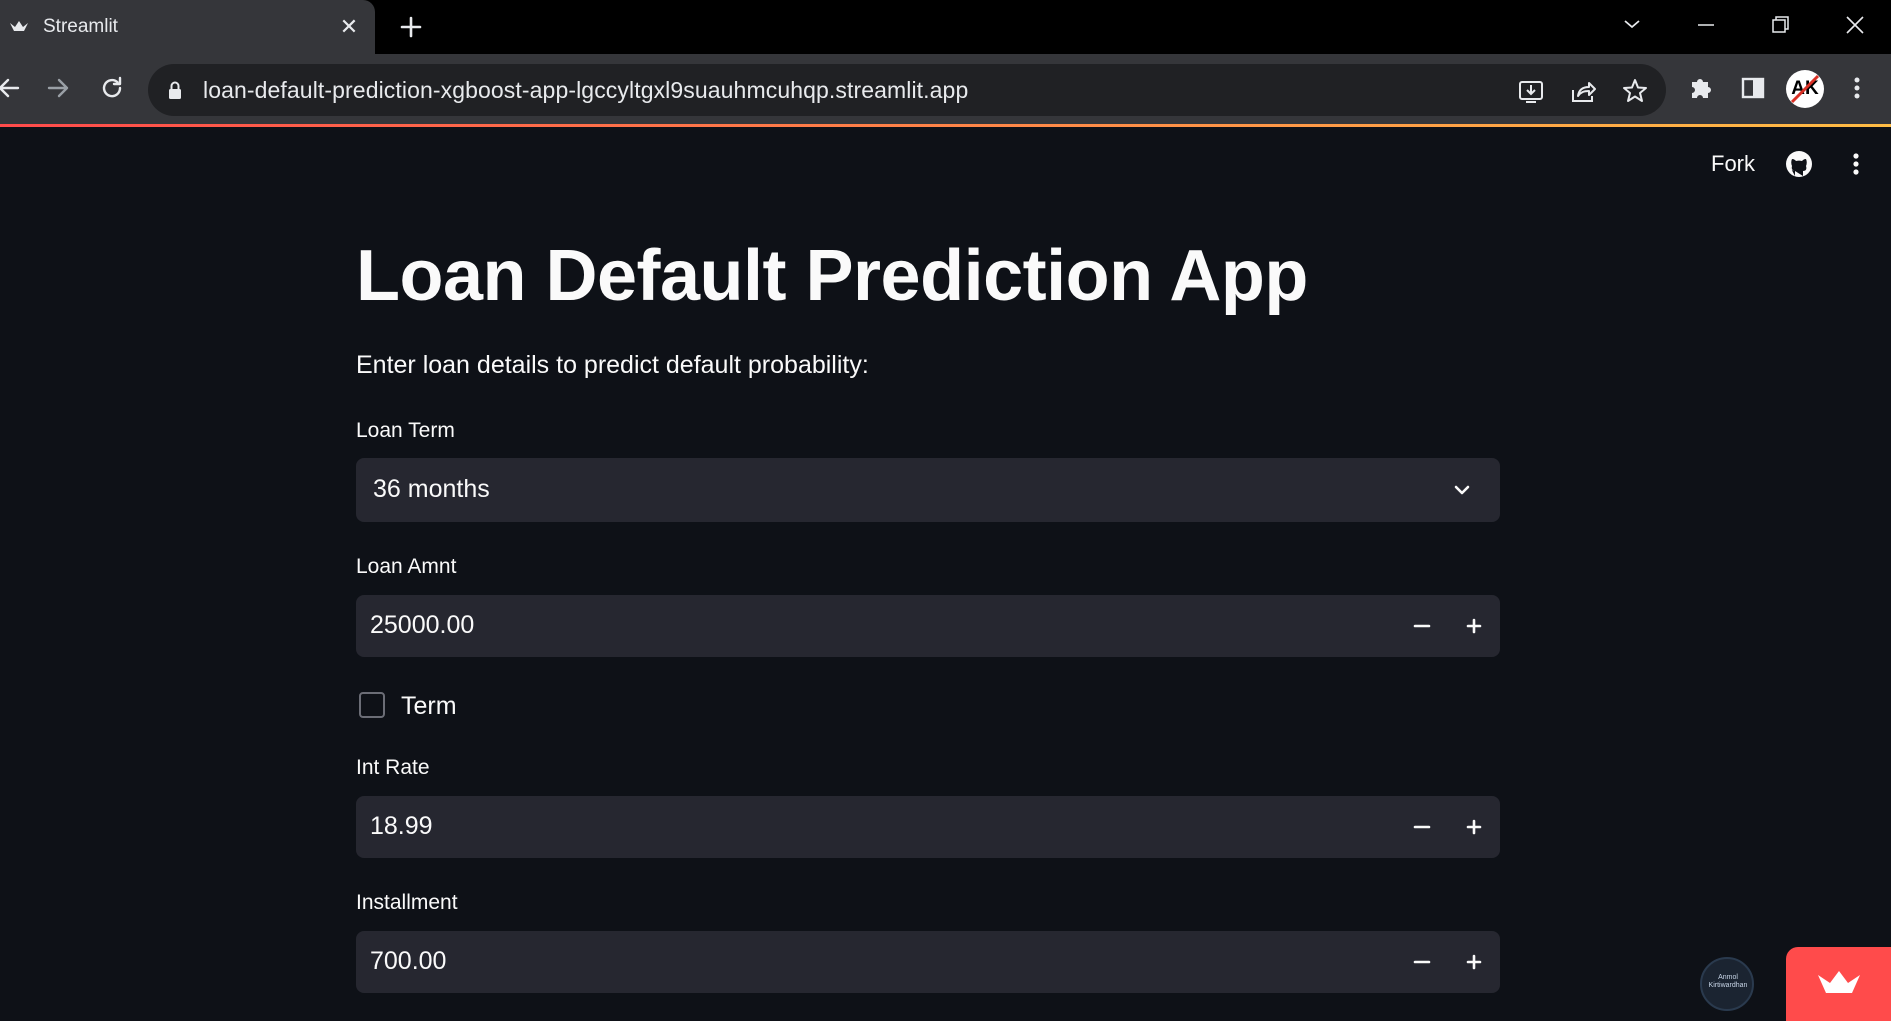 The height and width of the screenshot is (1021, 1891). What do you see at coordinates (401, 826) in the screenshot?
I see `int-rate-value: 18.99` at bounding box center [401, 826].